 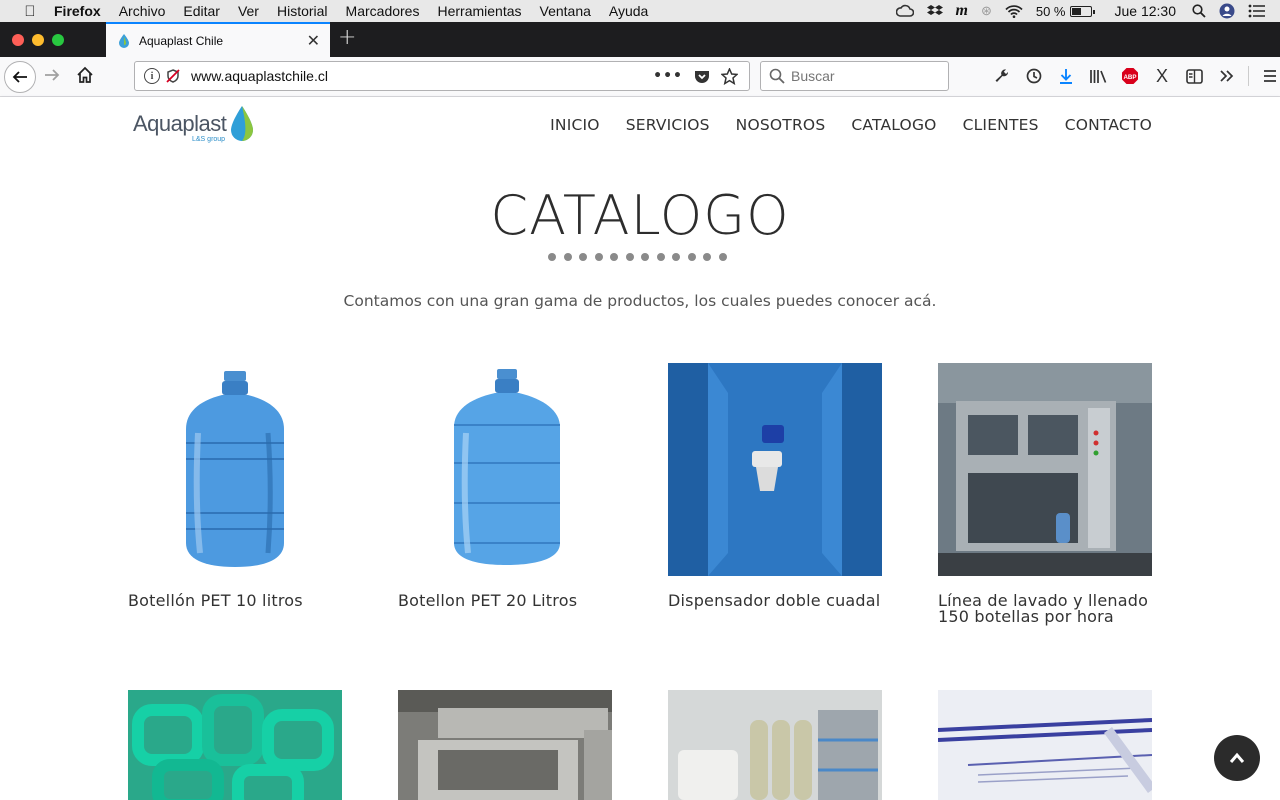 I want to click on home-icon, so click(x=85, y=74).